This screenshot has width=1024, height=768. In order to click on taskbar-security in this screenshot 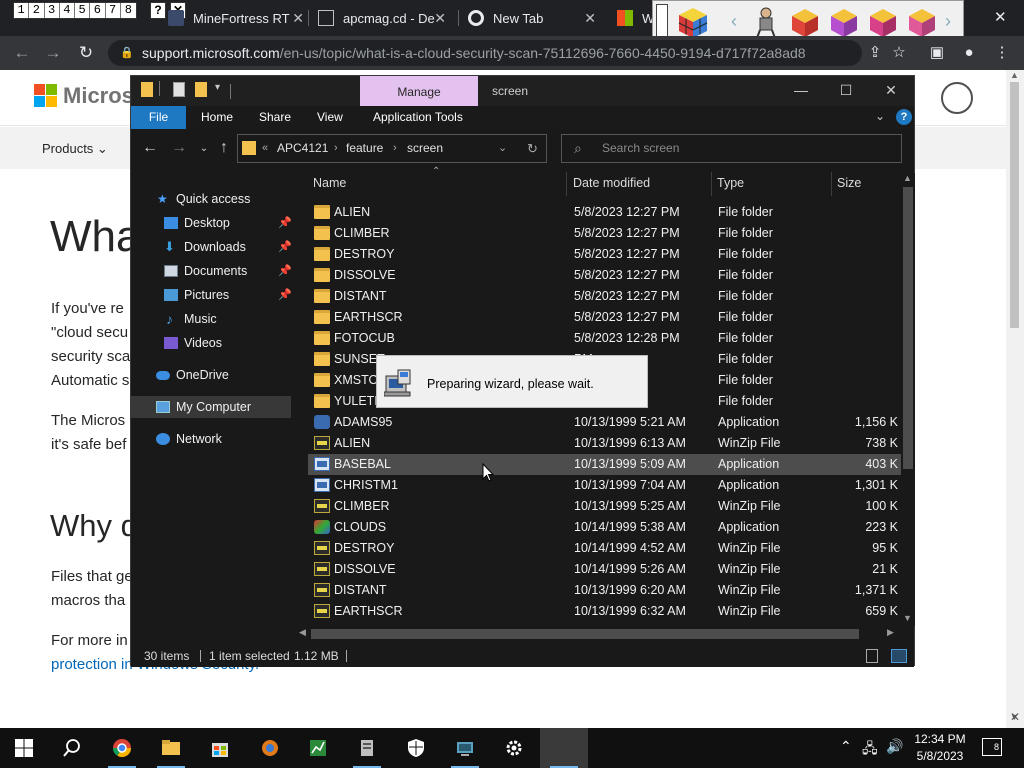, I will do `click(416, 748)`.